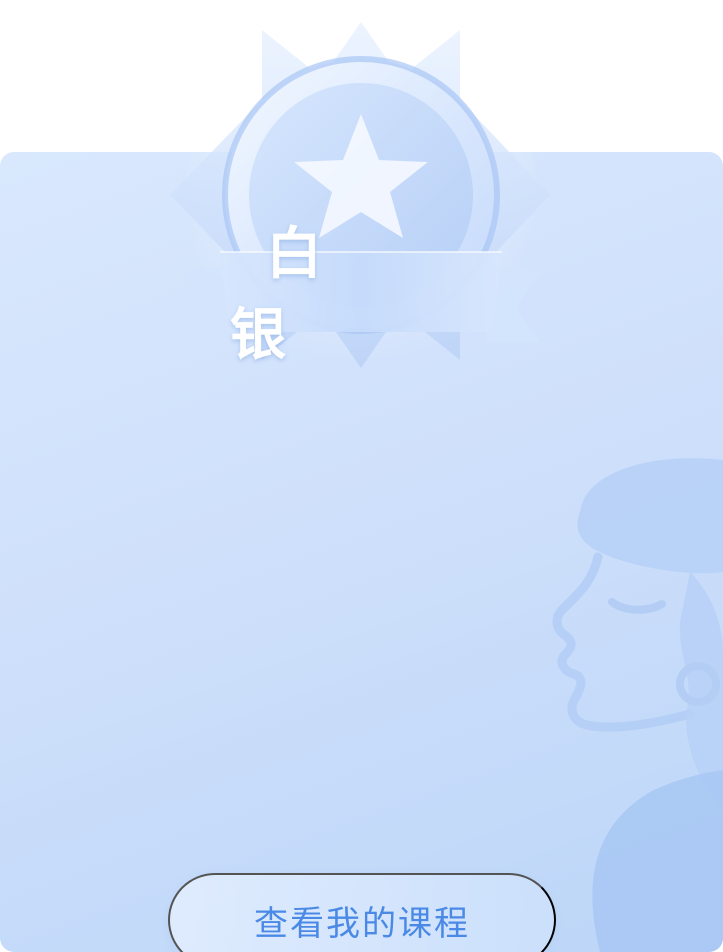 The height and width of the screenshot is (952, 723). I want to click on view-my-courses-label: 查看我的课程, so click(362, 923).